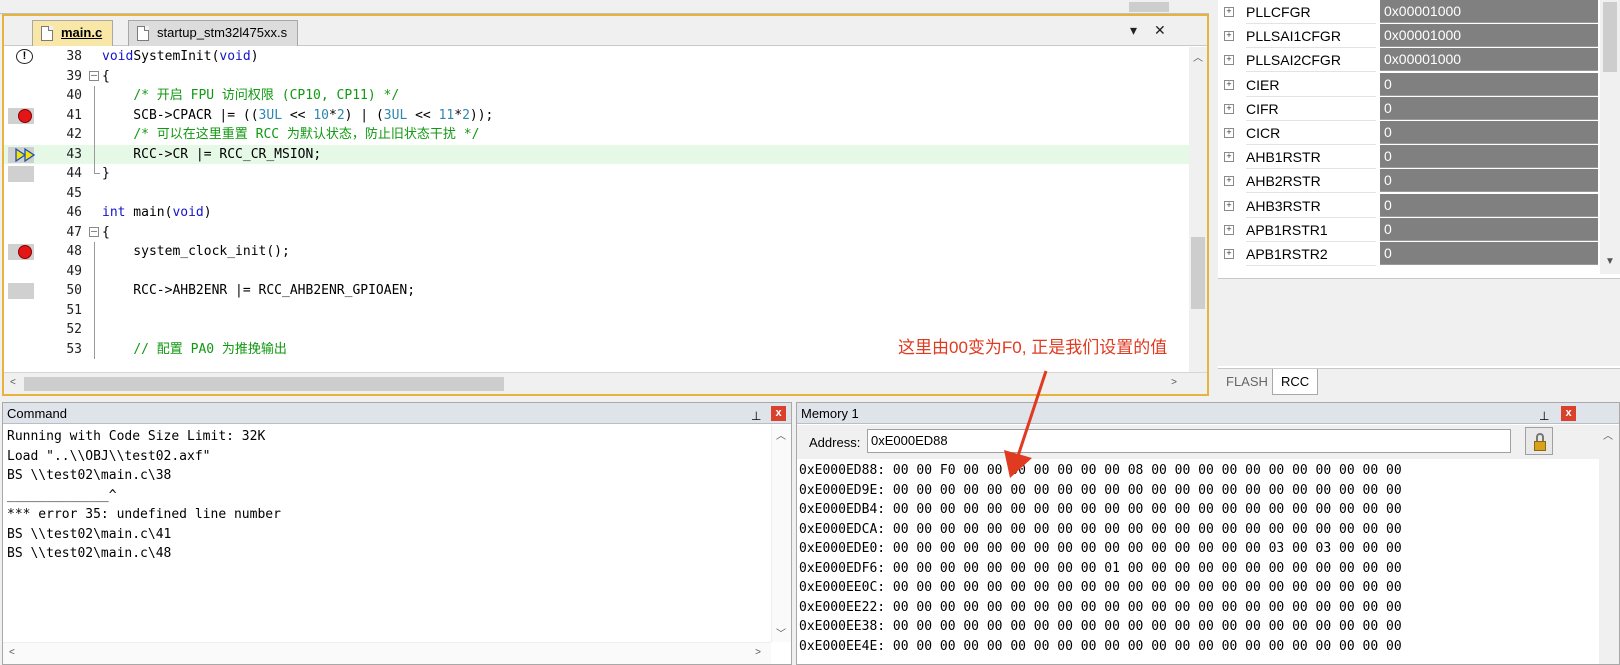 This screenshot has width=1620, height=665. What do you see at coordinates (1539, 441) in the screenshot?
I see `lock-button` at bounding box center [1539, 441].